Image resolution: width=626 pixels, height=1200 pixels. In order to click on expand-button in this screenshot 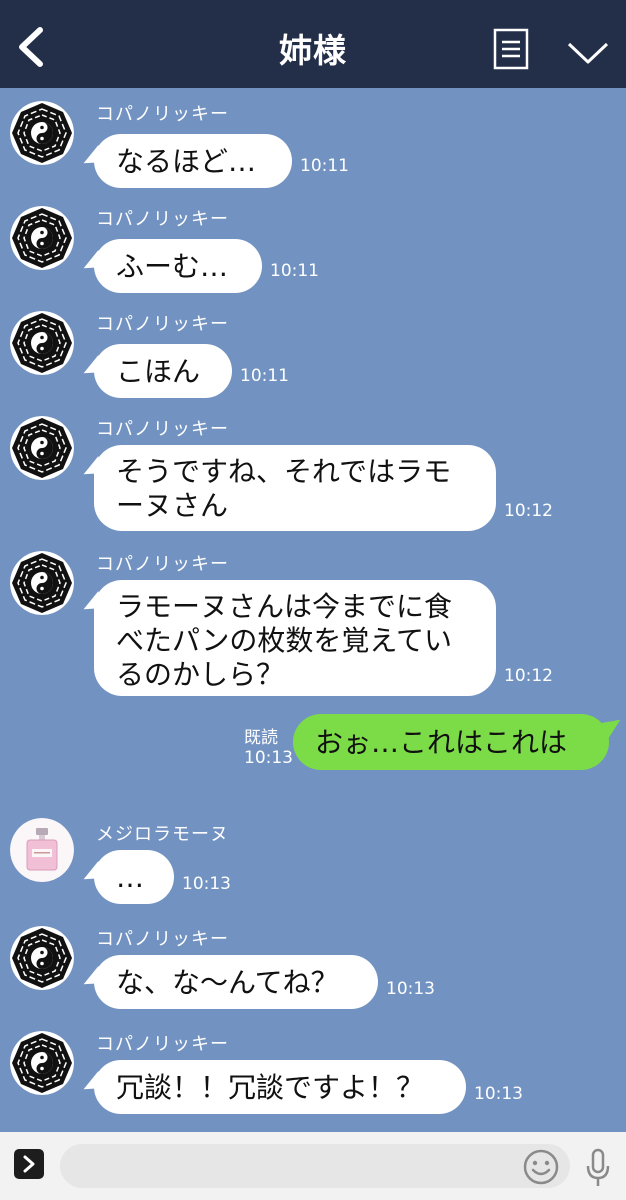, I will do `click(29, 1164)`.